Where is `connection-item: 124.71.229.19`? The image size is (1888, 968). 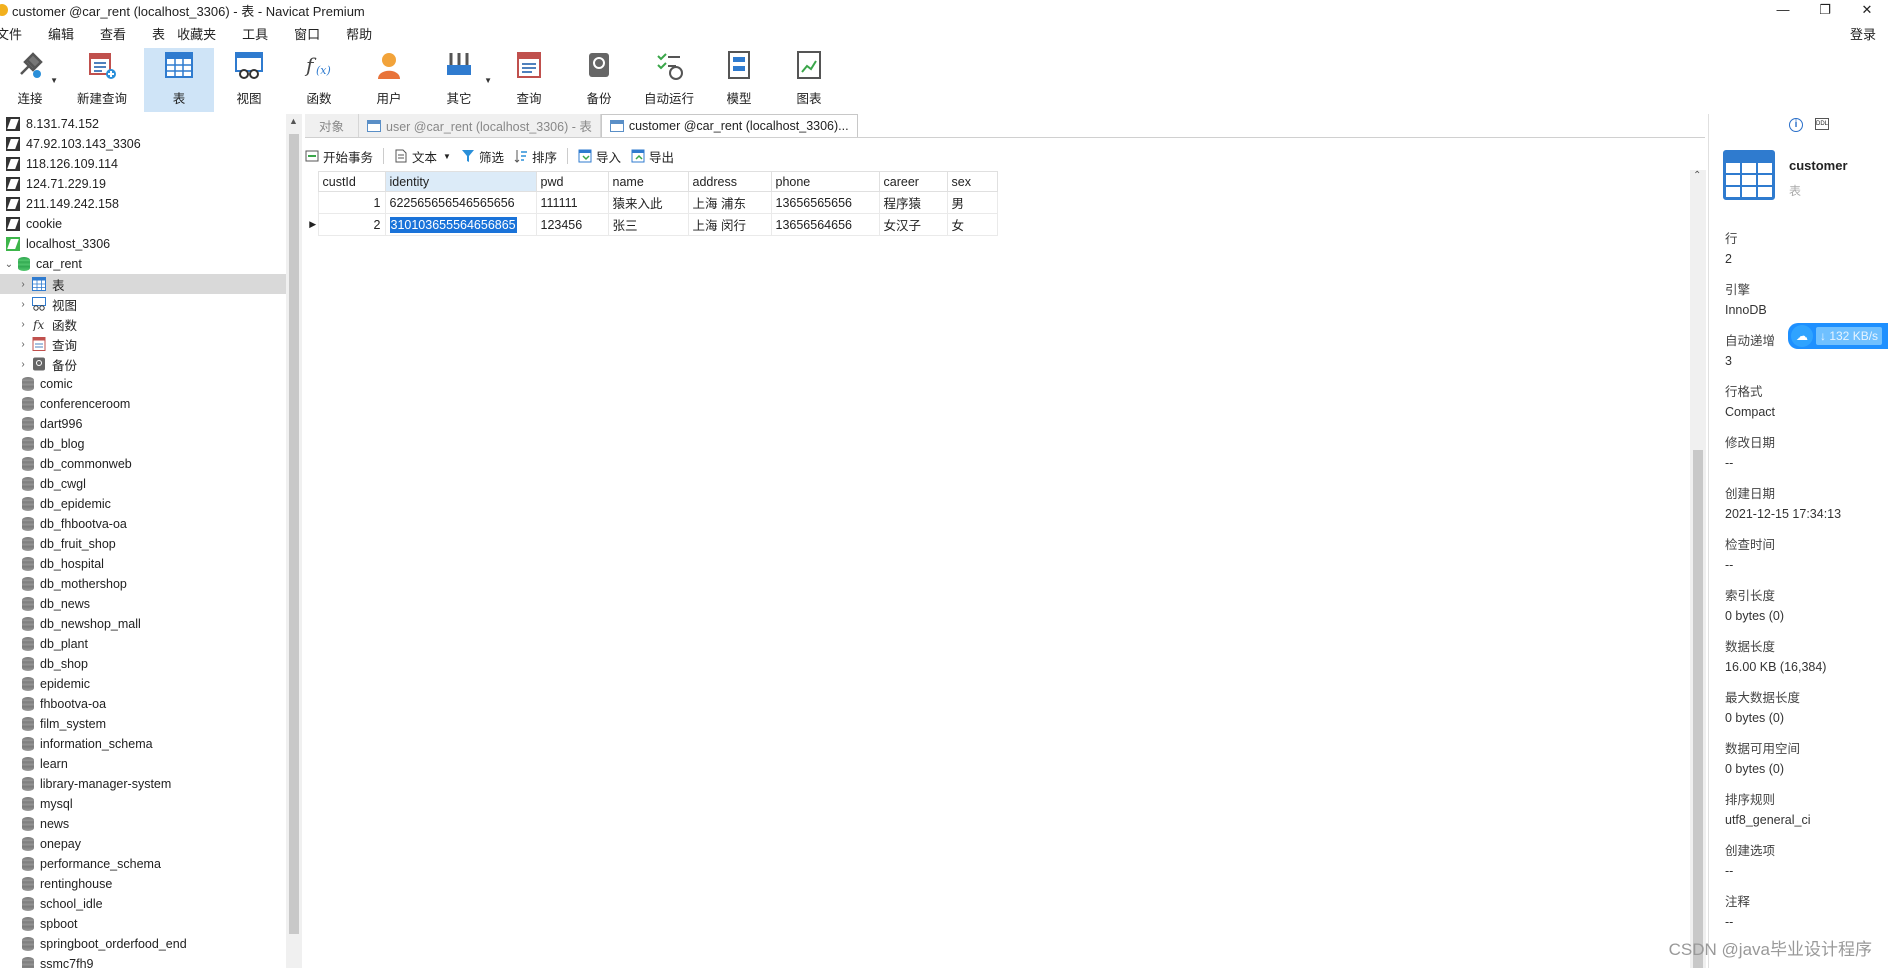
connection-item: 124.71.229.19 is located at coordinates (143, 184).